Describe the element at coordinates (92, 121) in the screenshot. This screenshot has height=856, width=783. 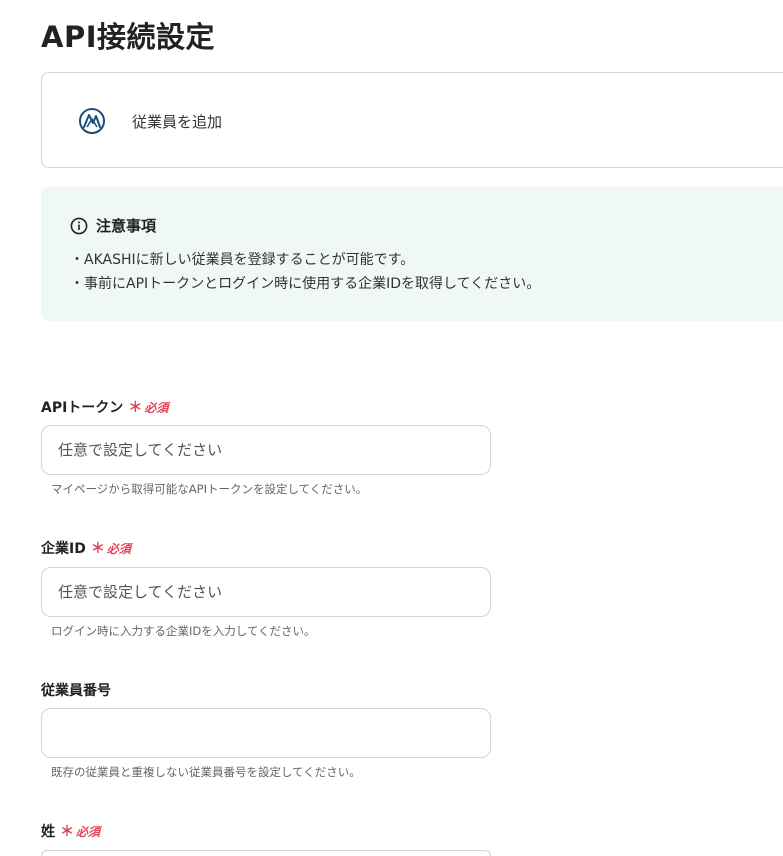
I see `akashi-logo-icon` at that location.